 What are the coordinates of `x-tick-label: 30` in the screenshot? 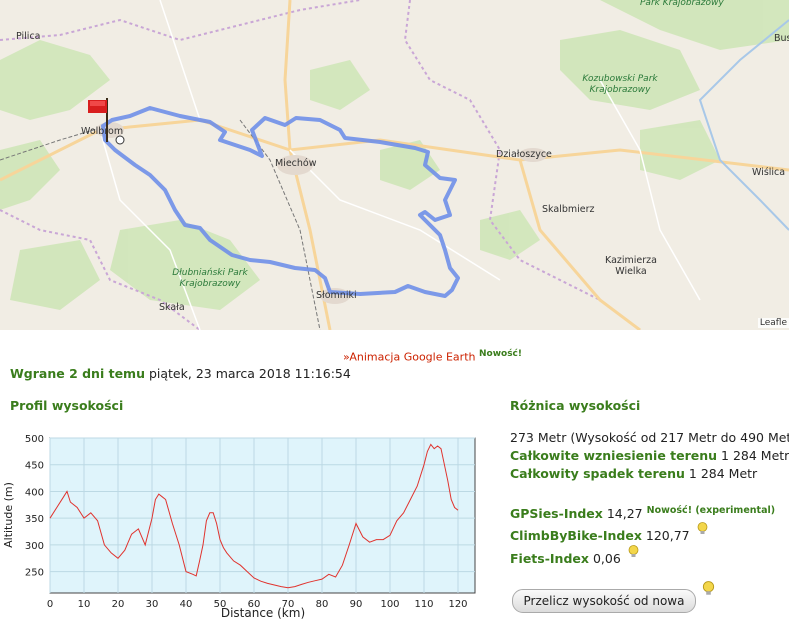 It's located at (152, 604).